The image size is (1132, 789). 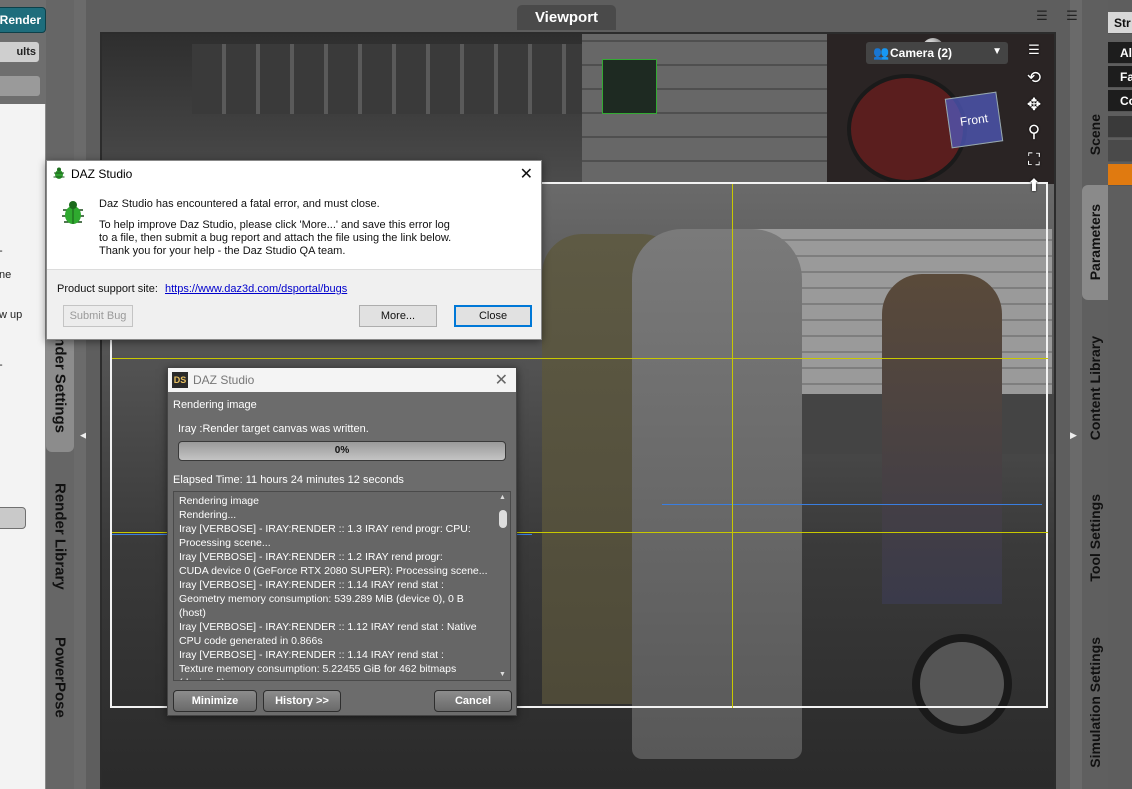 I want to click on camera-selector: 👥 Camera (2) ▼, so click(x=937, y=53).